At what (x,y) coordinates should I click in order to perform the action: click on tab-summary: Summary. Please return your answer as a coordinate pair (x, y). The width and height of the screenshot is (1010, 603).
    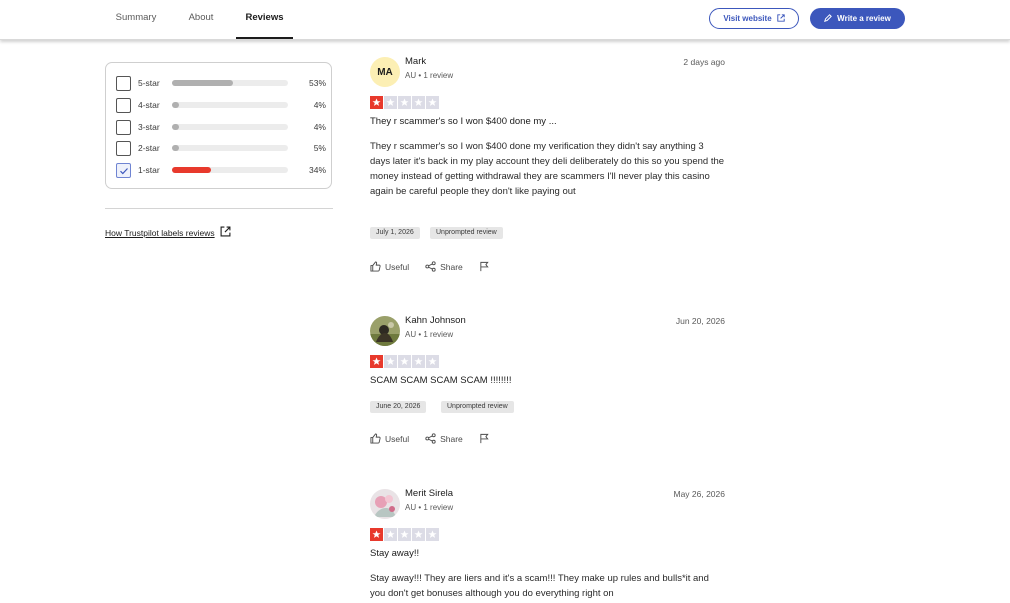
    Looking at the image, I should click on (136, 19).